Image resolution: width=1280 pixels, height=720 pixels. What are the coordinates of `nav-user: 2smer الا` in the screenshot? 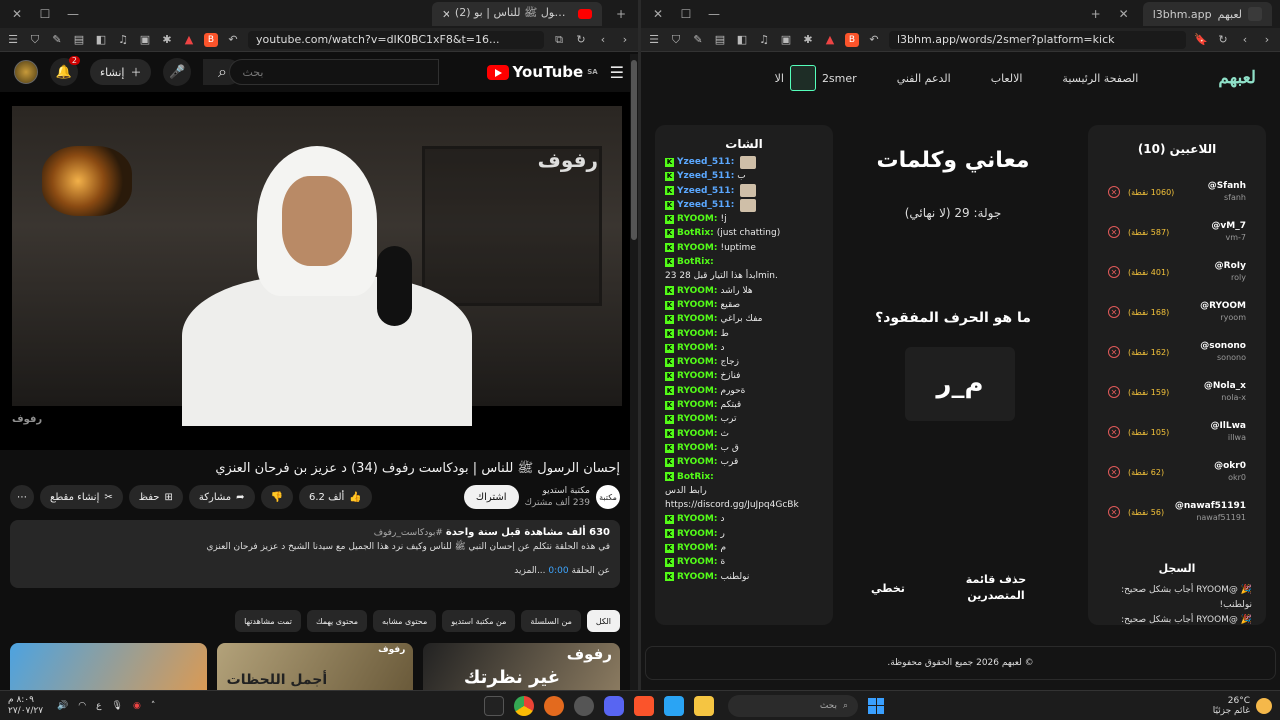 It's located at (816, 78).